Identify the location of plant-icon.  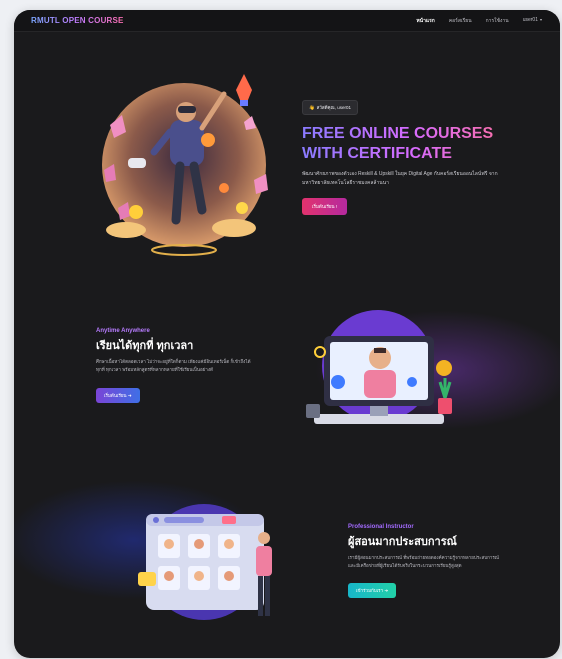
(445, 396).